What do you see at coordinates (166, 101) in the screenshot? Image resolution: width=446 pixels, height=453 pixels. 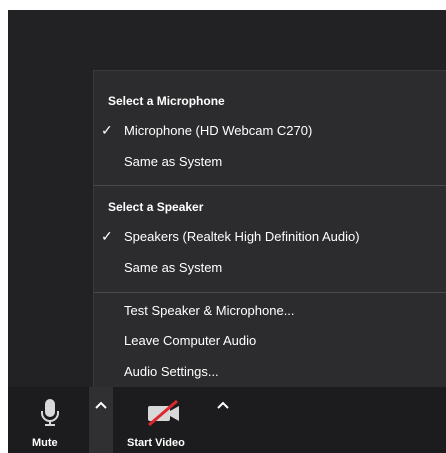 I see `microphone-section-title: Select a Microphone` at bounding box center [166, 101].